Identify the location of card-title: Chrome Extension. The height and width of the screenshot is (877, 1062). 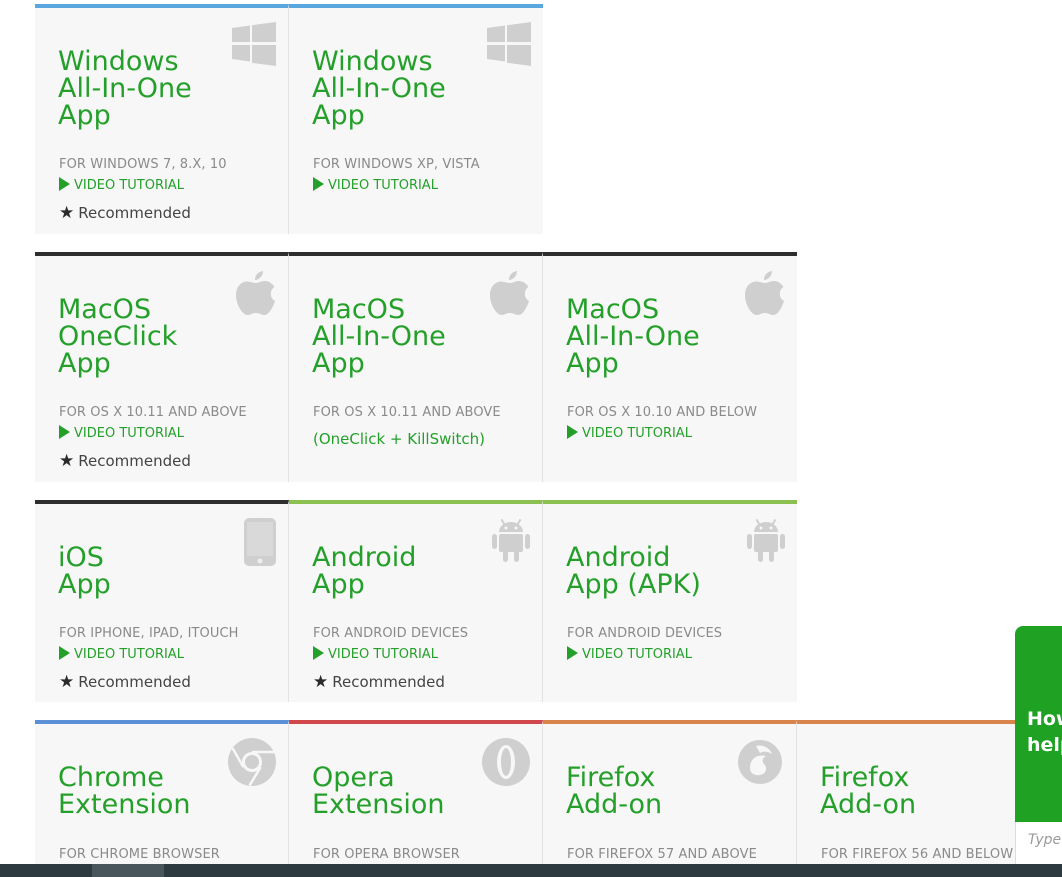
(124, 791).